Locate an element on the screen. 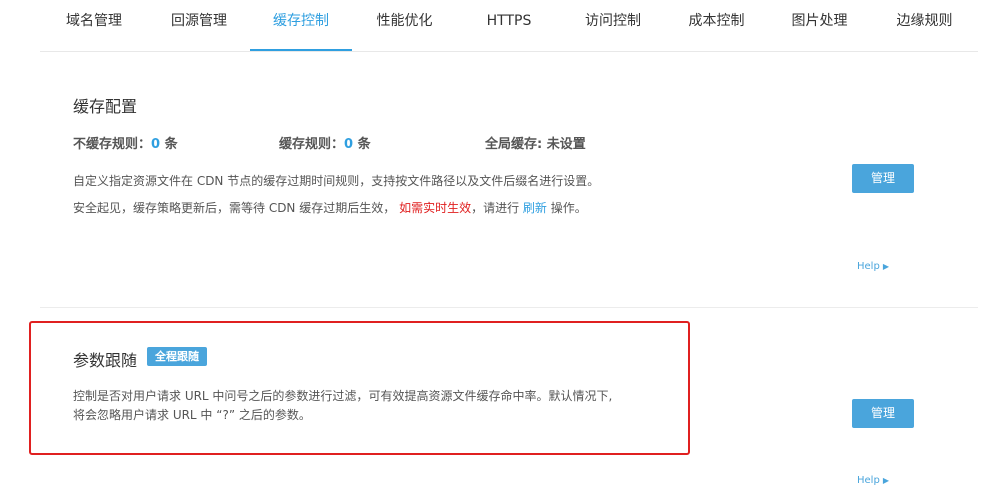 The image size is (1000, 504). param-follow-help-link: Help ▶ is located at coordinates (873, 480).